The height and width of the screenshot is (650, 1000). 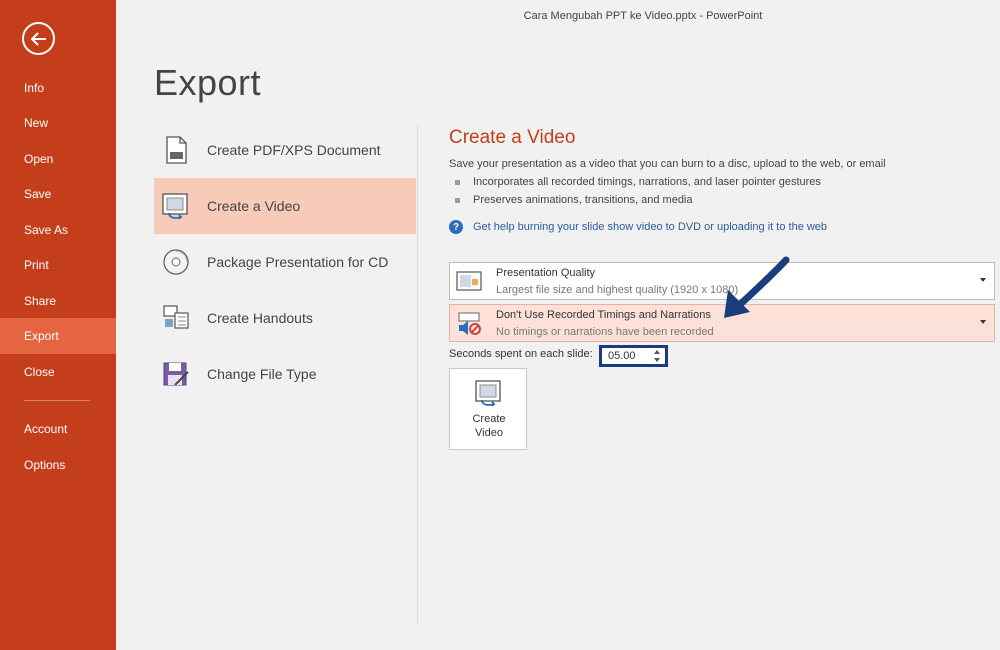 What do you see at coordinates (521, 354) in the screenshot?
I see `seconds-label: Seconds spent on each slide:` at bounding box center [521, 354].